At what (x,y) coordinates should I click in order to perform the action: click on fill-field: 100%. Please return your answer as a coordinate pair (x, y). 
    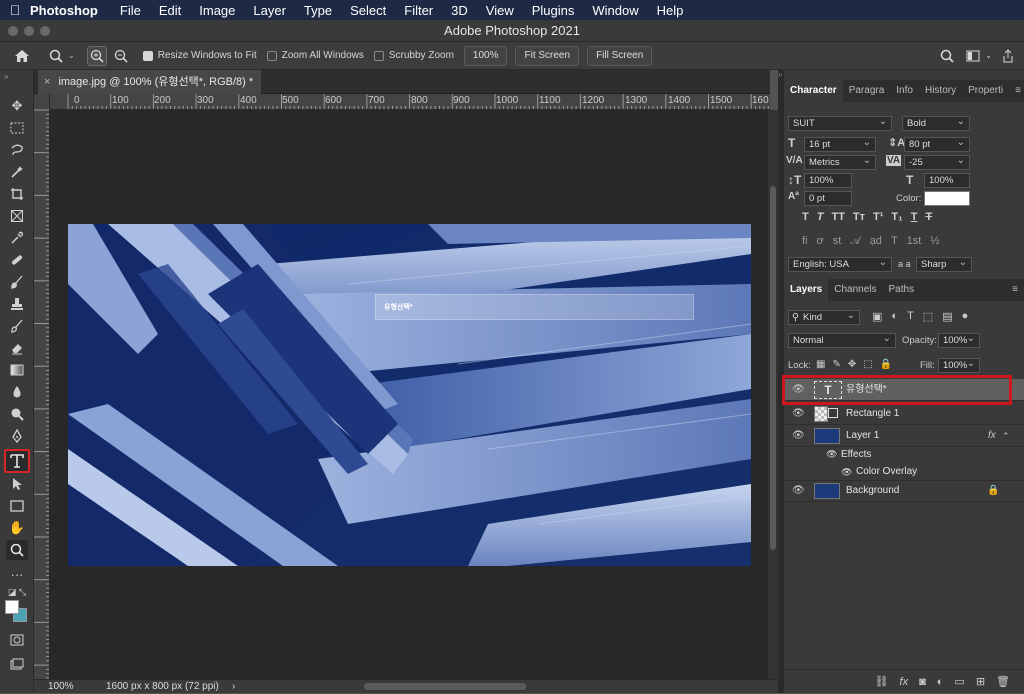
    Looking at the image, I should click on (959, 365).